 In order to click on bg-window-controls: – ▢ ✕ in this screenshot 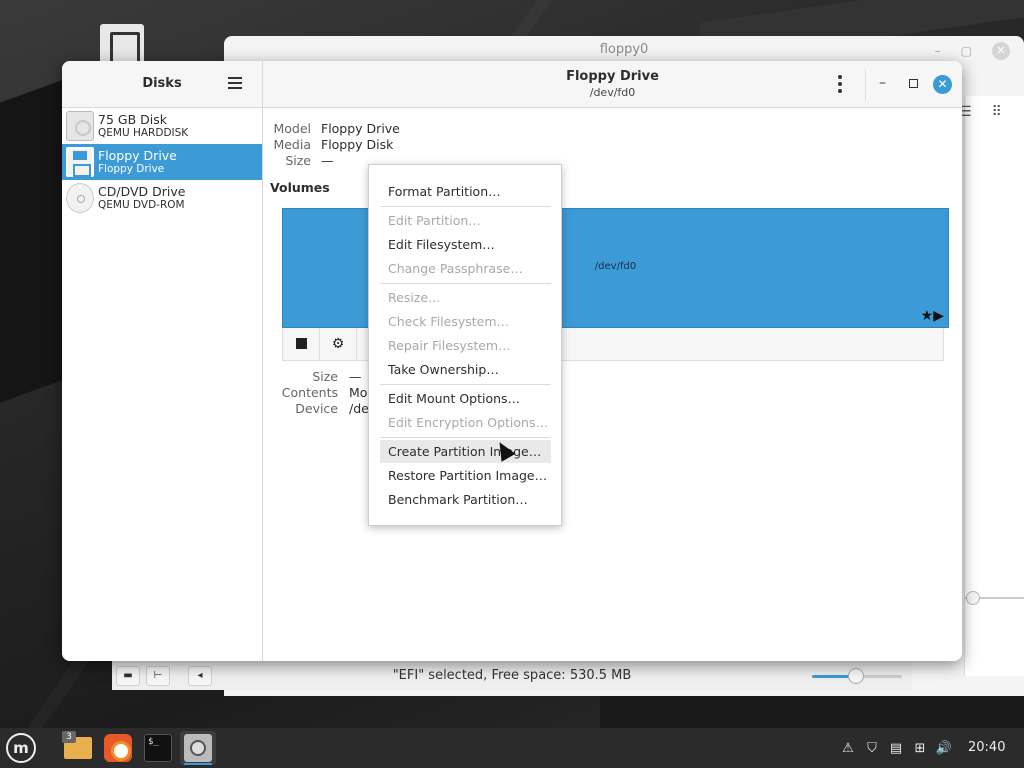, I will do `click(972, 51)`.